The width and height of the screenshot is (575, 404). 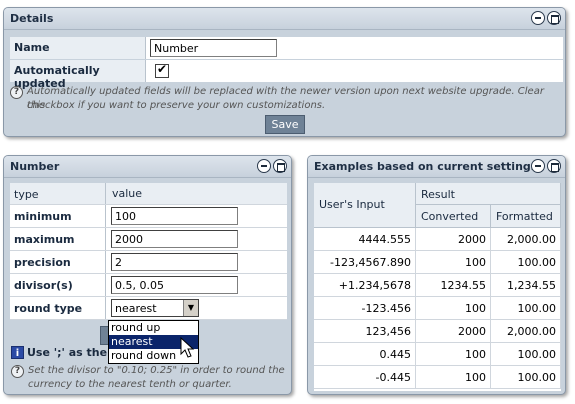 What do you see at coordinates (35, 166) in the screenshot?
I see `number-title: Number` at bounding box center [35, 166].